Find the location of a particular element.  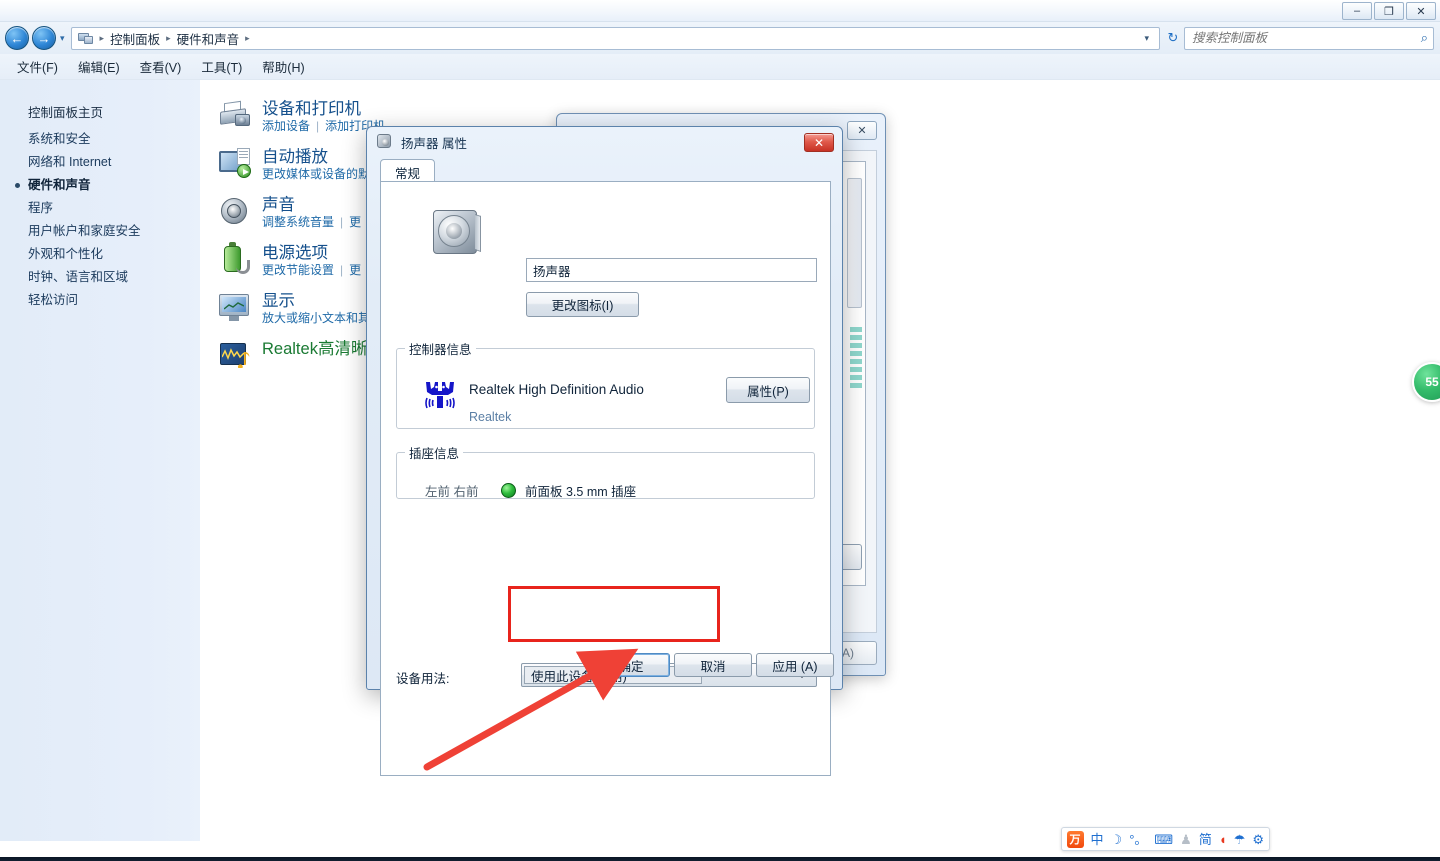

jack-label: 前面板 3.5 mm 插座 is located at coordinates (581, 492).